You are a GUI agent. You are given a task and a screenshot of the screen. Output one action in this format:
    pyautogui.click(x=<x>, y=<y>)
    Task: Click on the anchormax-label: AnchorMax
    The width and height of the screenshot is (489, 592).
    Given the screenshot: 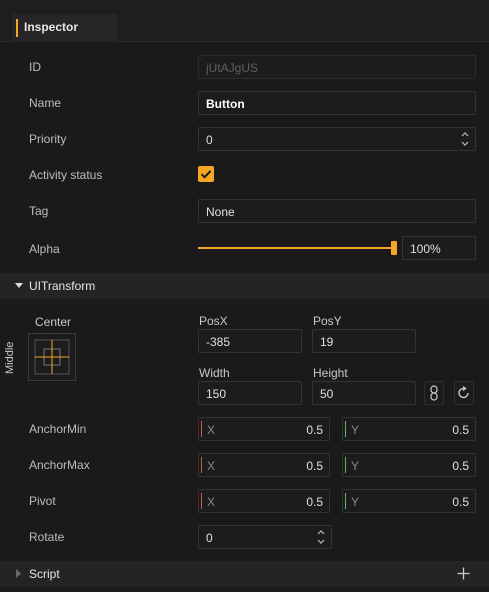 What is the action you would take?
    pyautogui.click(x=59, y=465)
    